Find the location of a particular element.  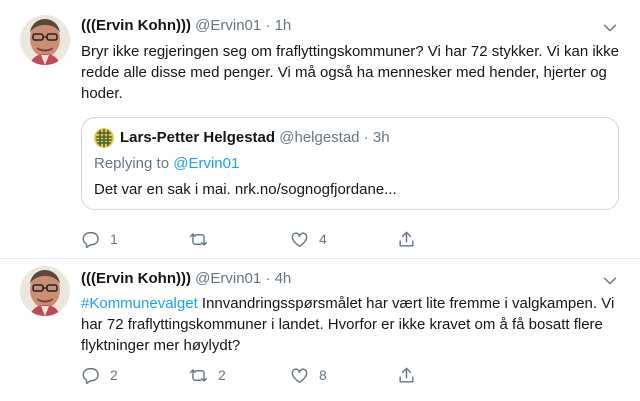

mention-link: @Ervin01 is located at coordinates (206, 163).